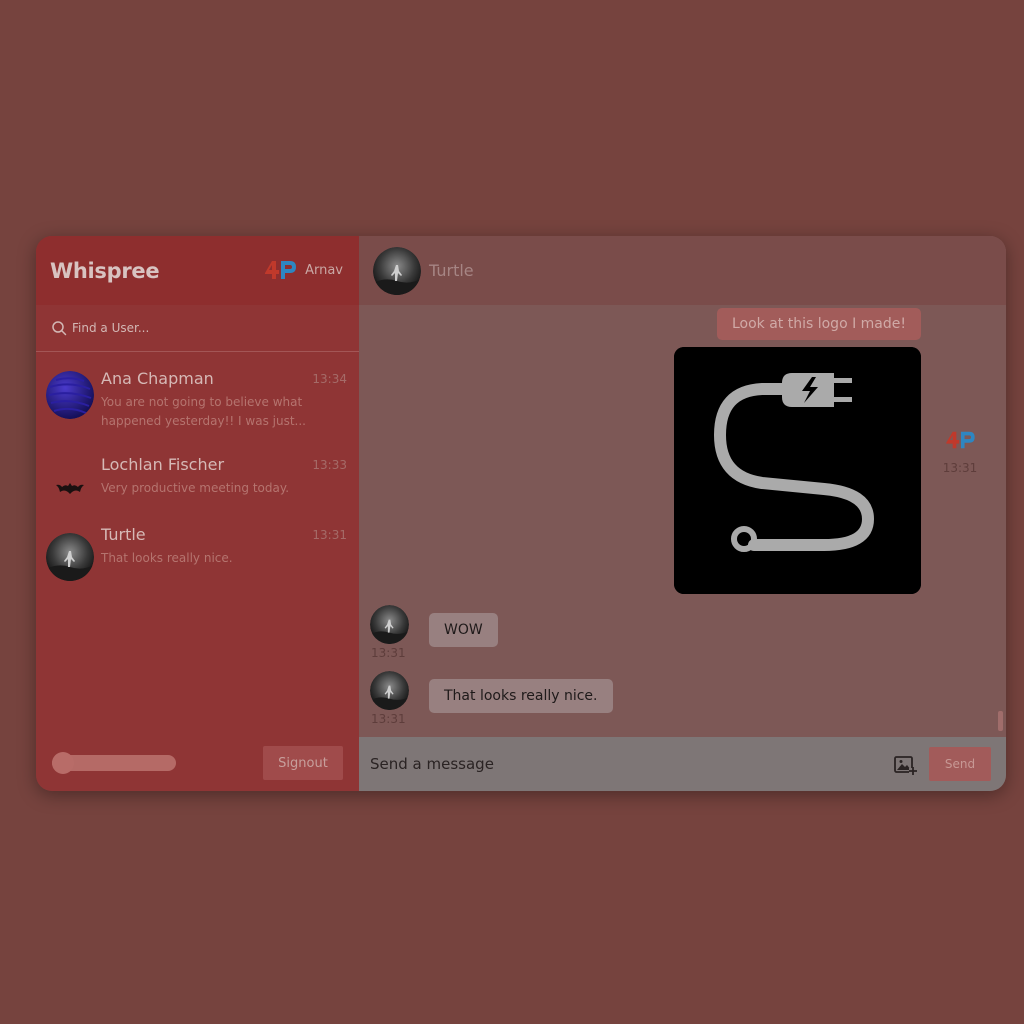 Image resolution: width=1024 pixels, height=1024 pixels. I want to click on outgoing-message-meta: 13:31, so click(960, 452).